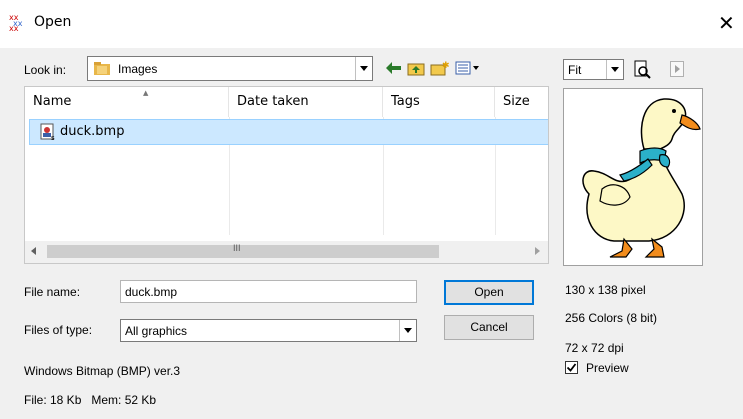 This screenshot has width=743, height=419. Describe the element at coordinates (594, 348) in the screenshot. I see `image-dpi: 72 x 72 dpi` at that location.